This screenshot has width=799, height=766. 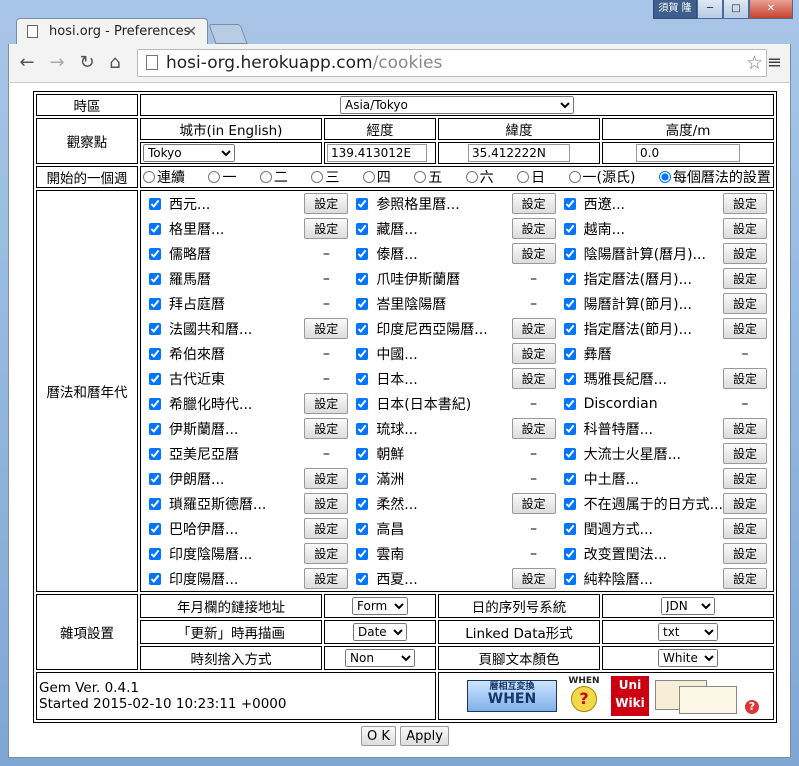 What do you see at coordinates (457, 105) in the screenshot?
I see `timezone-select: Asia/Tokyo` at bounding box center [457, 105].